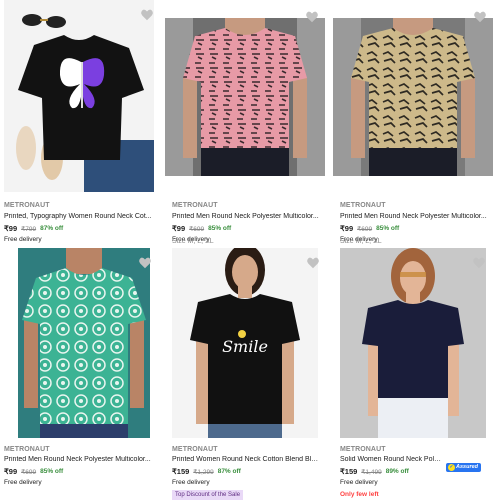 The image size is (499, 500). I want to click on product-mrp: ₹1,499, so click(371, 472).